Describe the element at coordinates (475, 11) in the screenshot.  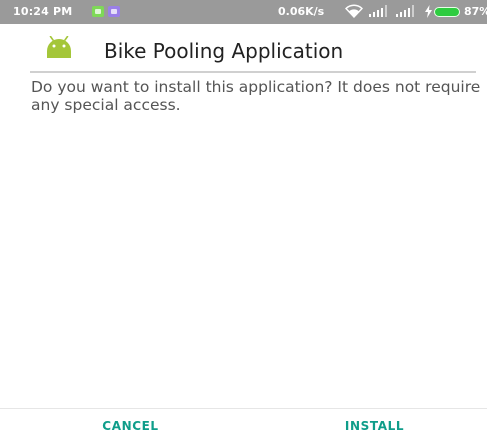
I see `battery-percent: 87%` at that location.